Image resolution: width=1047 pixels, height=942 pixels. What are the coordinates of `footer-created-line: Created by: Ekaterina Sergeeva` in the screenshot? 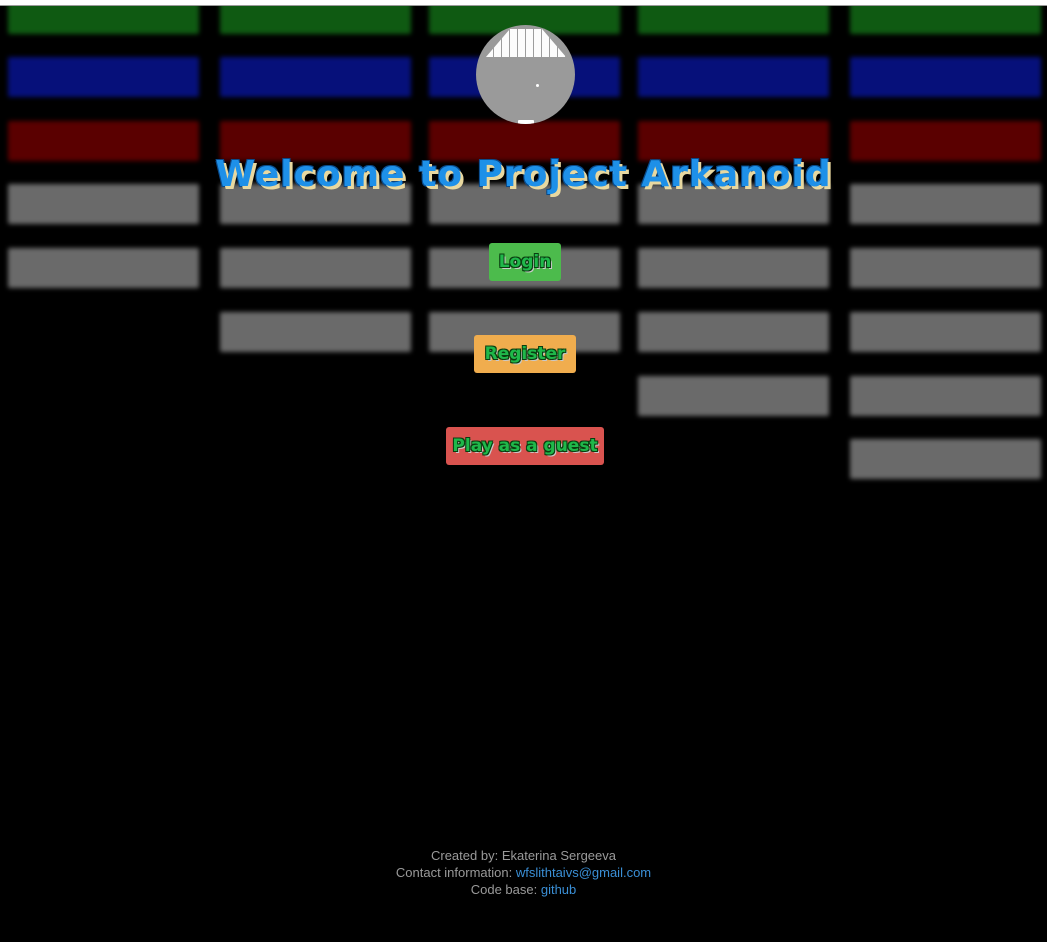 It's located at (523, 855).